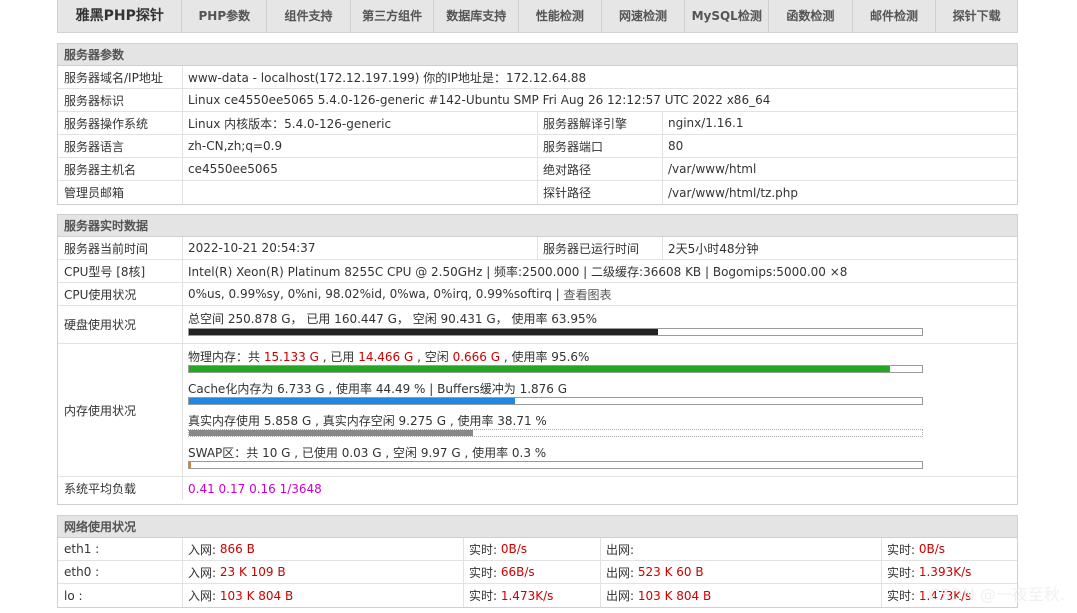 The height and width of the screenshot is (613, 1077). I want to click on row-label: CPU型号 [8核], so click(105, 271).